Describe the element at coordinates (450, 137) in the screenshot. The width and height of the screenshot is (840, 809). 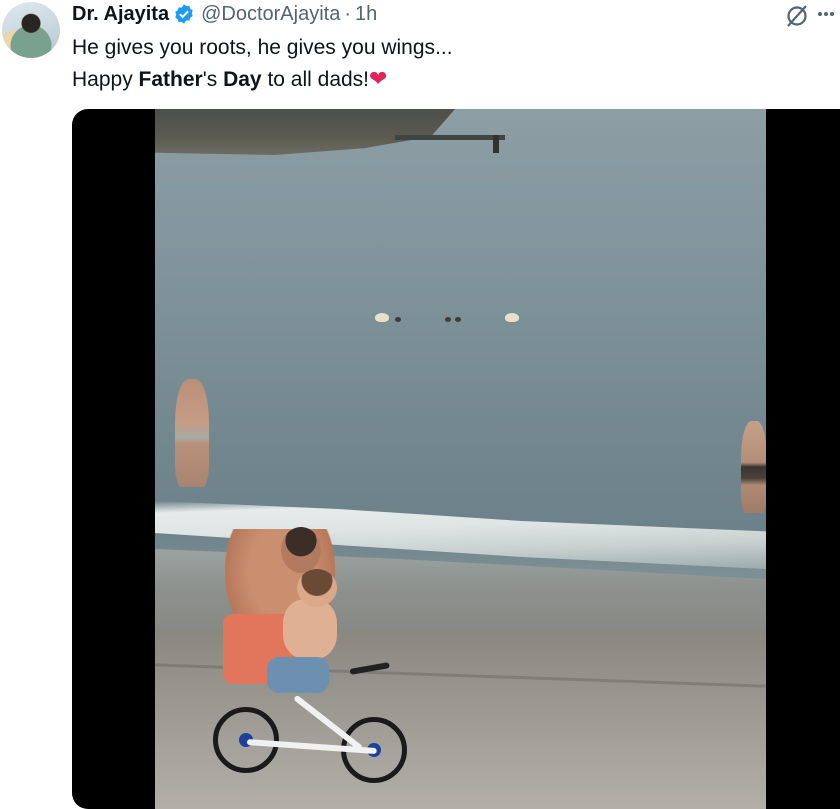
I see `pier-scenery` at that location.